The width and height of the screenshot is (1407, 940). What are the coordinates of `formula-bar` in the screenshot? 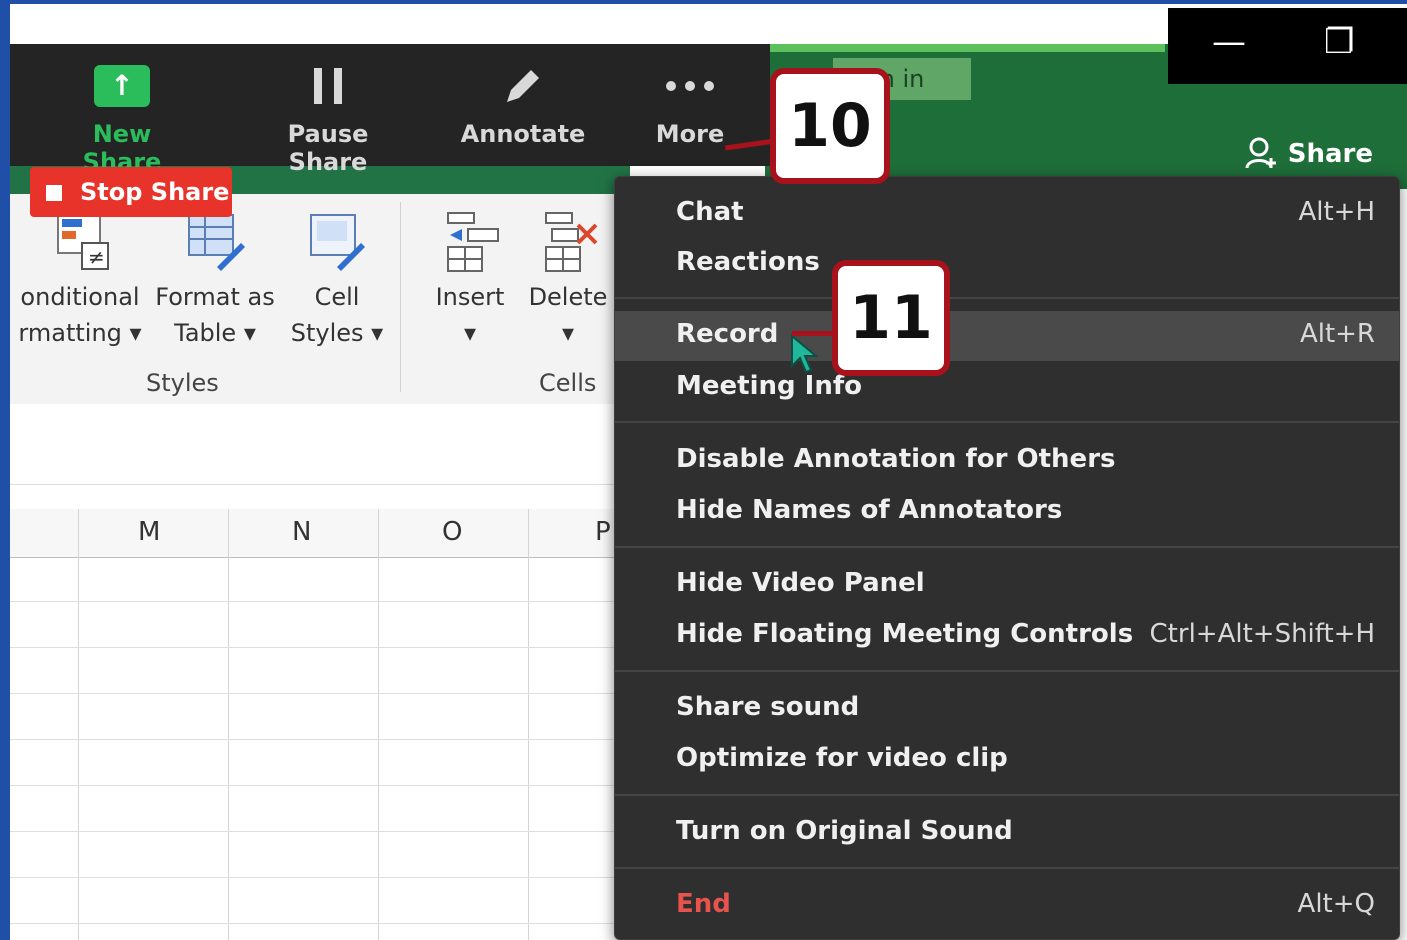 It's located at (320, 444).